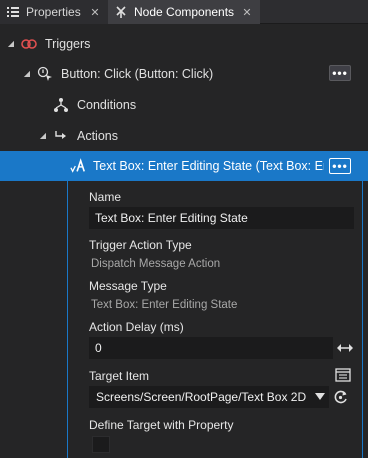  What do you see at coordinates (121, 12) in the screenshot?
I see `node-components-icon` at bounding box center [121, 12].